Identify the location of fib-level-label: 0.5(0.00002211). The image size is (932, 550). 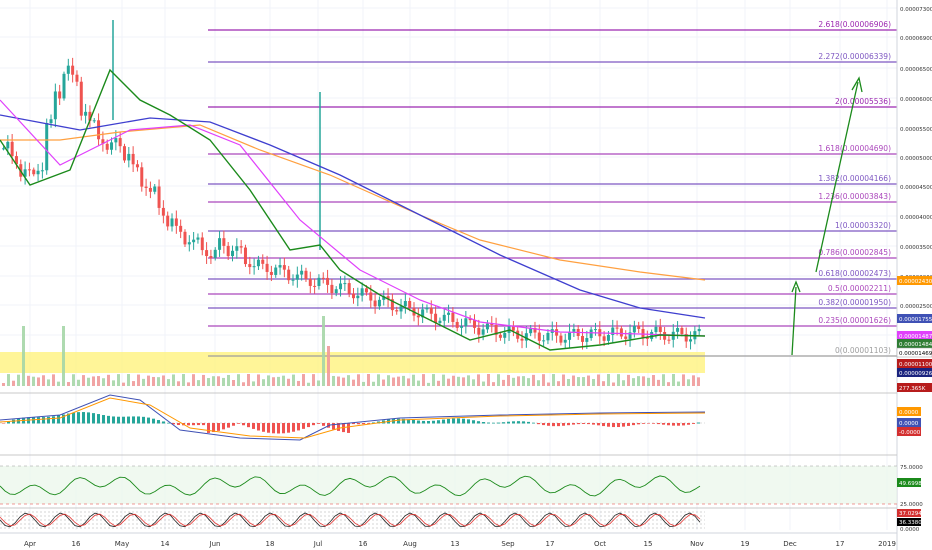
(859, 288).